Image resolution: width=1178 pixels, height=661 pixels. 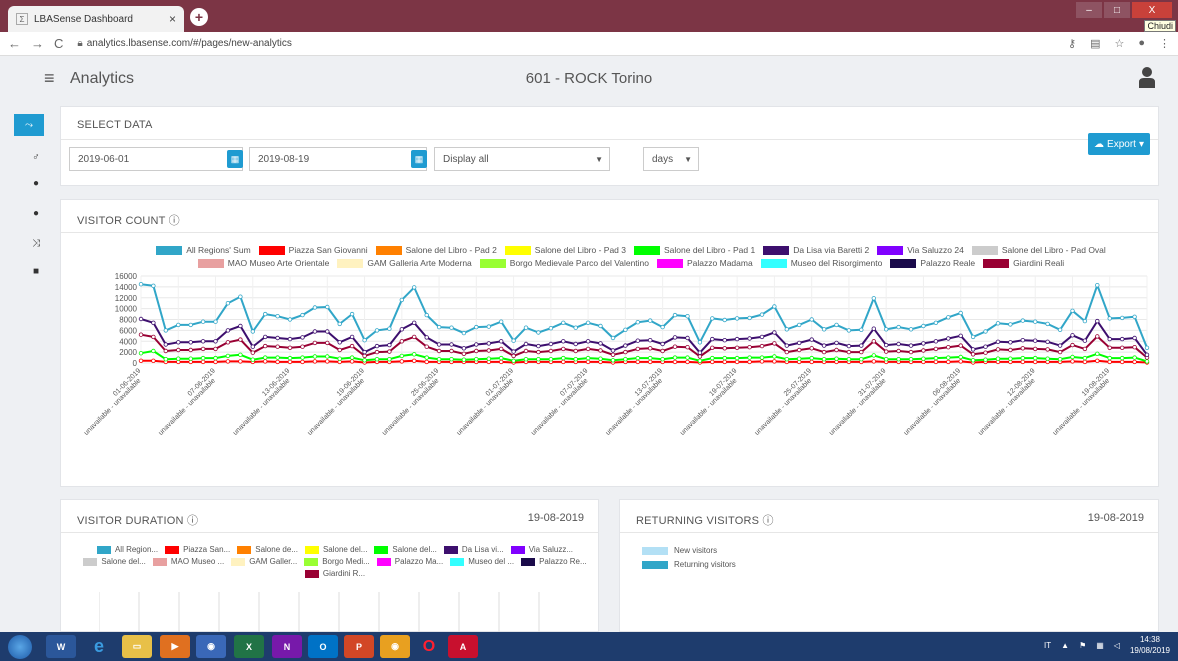 What do you see at coordinates (404, 263) in the screenshot?
I see `legend-item: GAM Galleria Arte Moderna` at bounding box center [404, 263].